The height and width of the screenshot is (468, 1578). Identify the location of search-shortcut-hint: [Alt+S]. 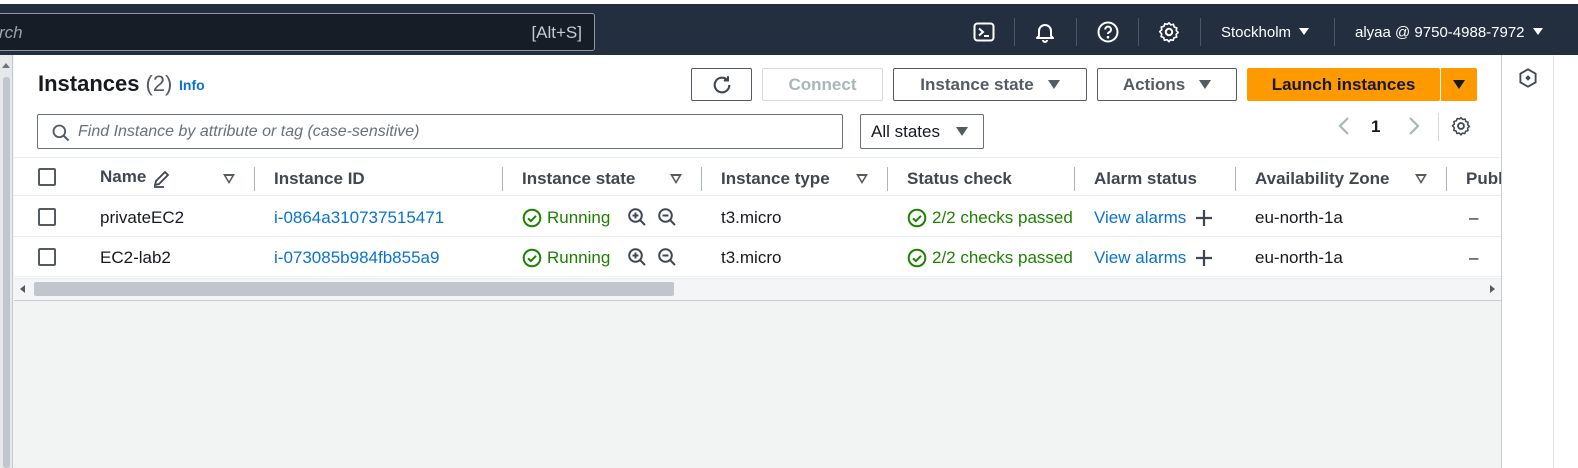
(556, 32).